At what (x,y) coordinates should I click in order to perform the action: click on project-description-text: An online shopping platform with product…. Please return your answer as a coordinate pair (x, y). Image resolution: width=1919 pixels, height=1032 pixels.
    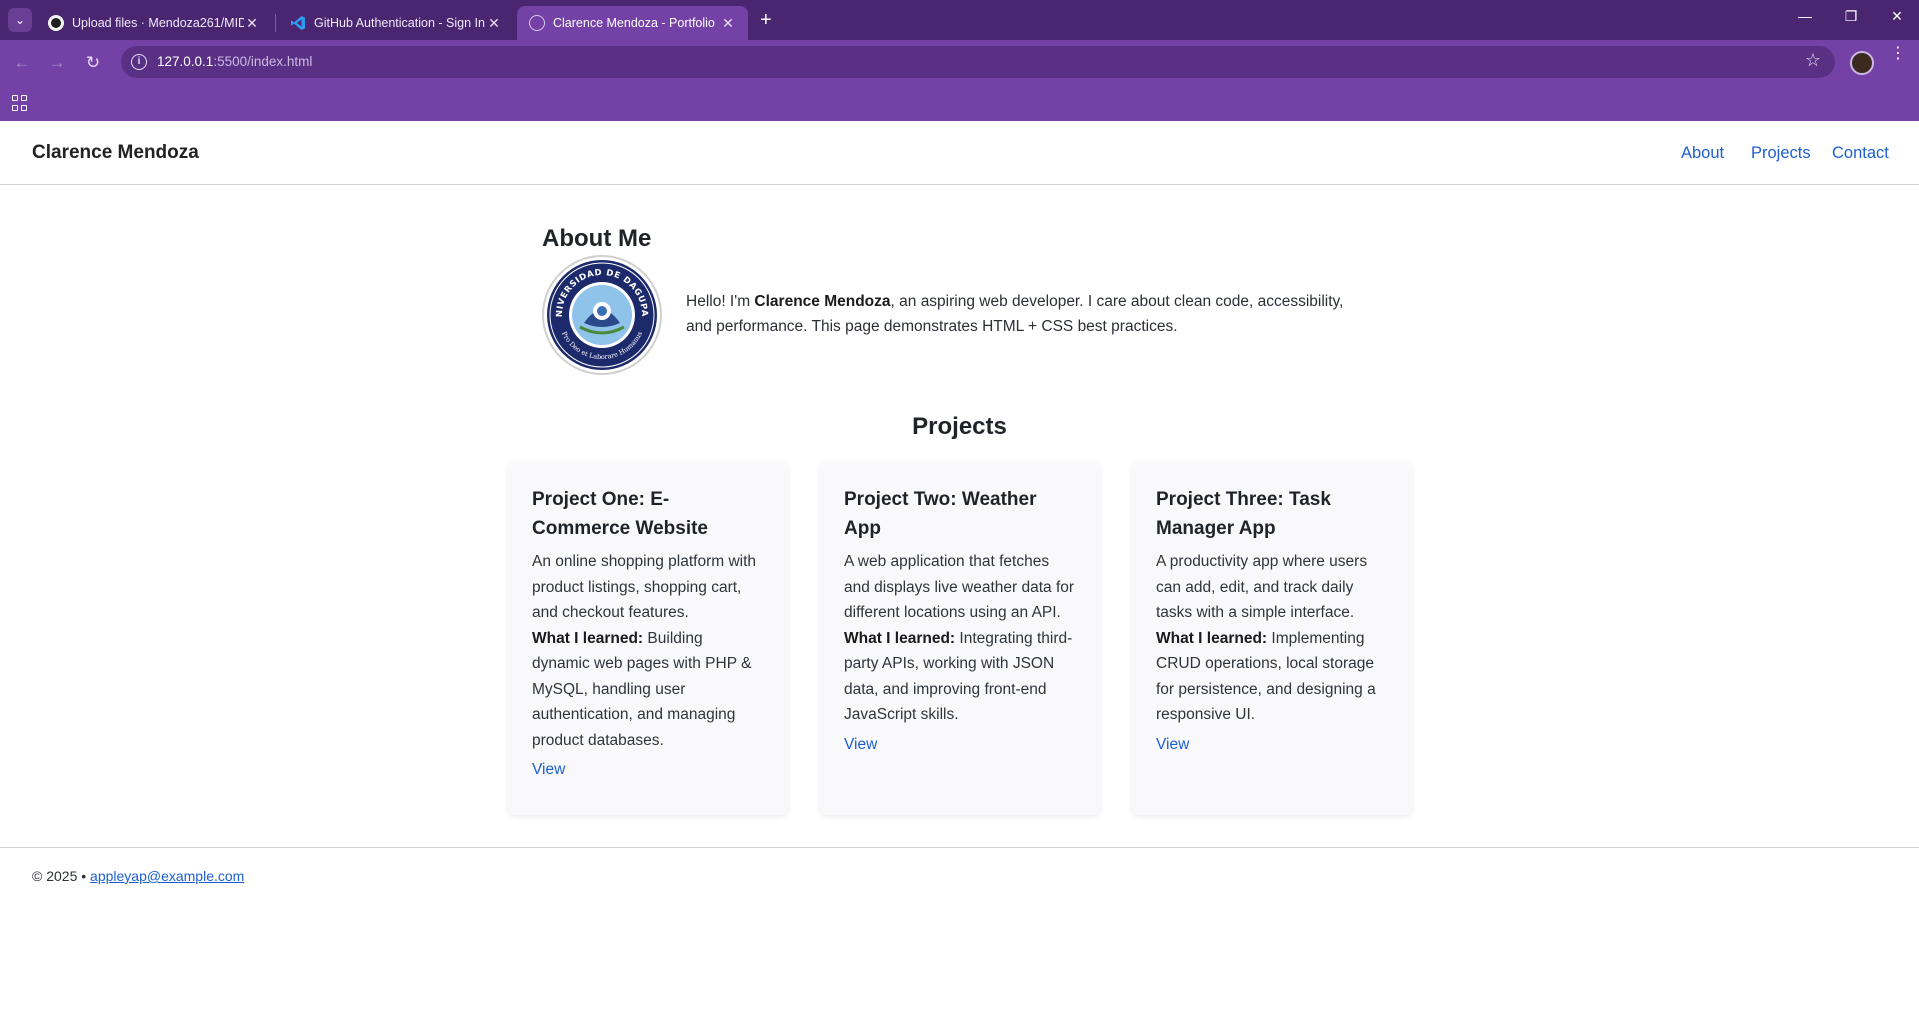
    Looking at the image, I should click on (644, 587).